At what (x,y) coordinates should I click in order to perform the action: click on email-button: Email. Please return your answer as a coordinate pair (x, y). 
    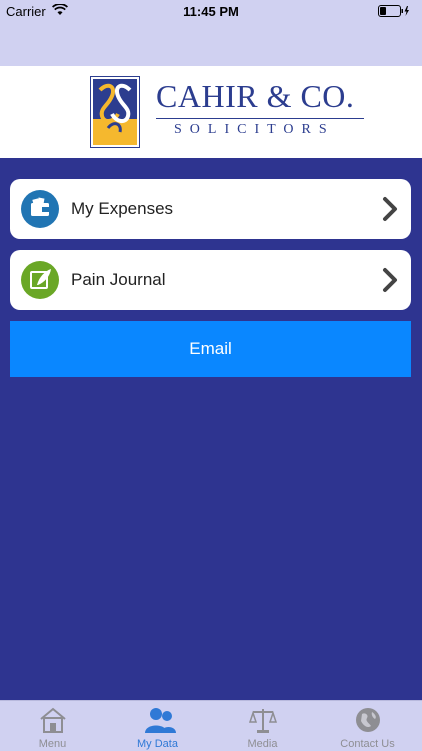
    Looking at the image, I should click on (210, 349).